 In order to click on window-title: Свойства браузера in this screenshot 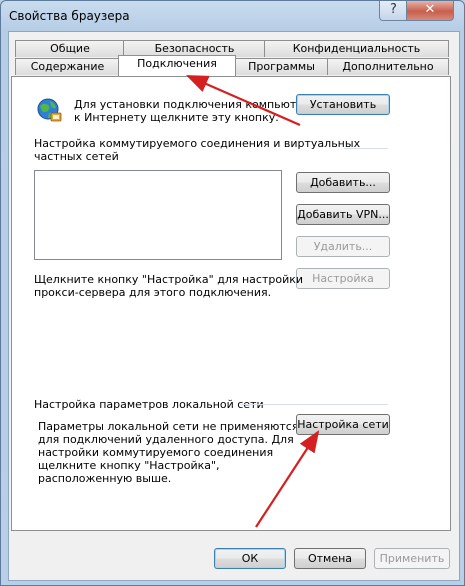, I will do `click(69, 16)`.